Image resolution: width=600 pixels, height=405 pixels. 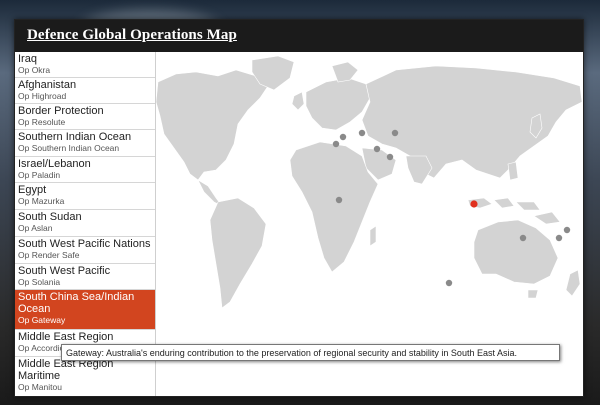 I want to click on south-america, so click(x=238, y=253).